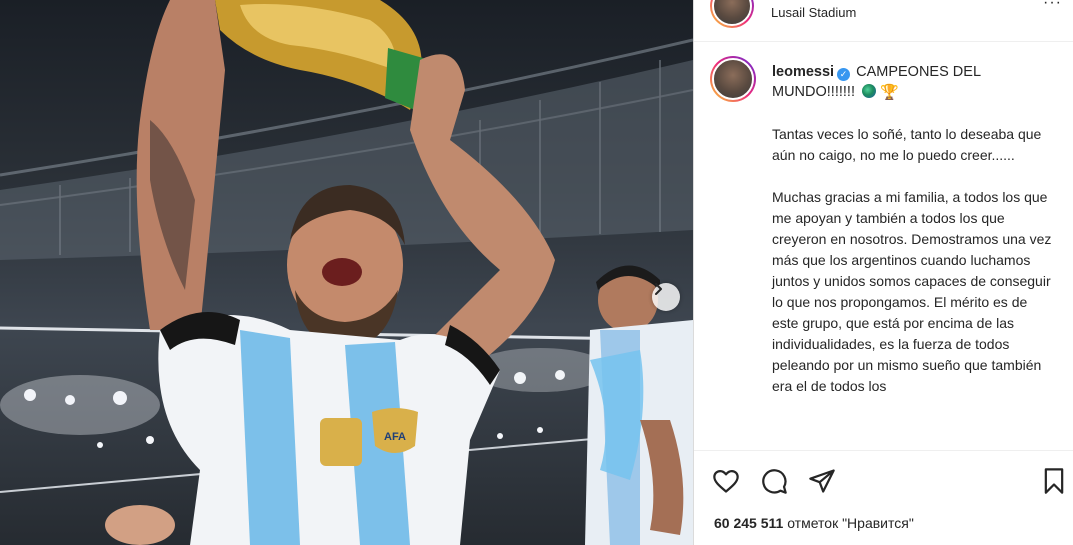 This screenshot has width=1073, height=545. What do you see at coordinates (733, 79) in the screenshot?
I see `caption-avatar` at bounding box center [733, 79].